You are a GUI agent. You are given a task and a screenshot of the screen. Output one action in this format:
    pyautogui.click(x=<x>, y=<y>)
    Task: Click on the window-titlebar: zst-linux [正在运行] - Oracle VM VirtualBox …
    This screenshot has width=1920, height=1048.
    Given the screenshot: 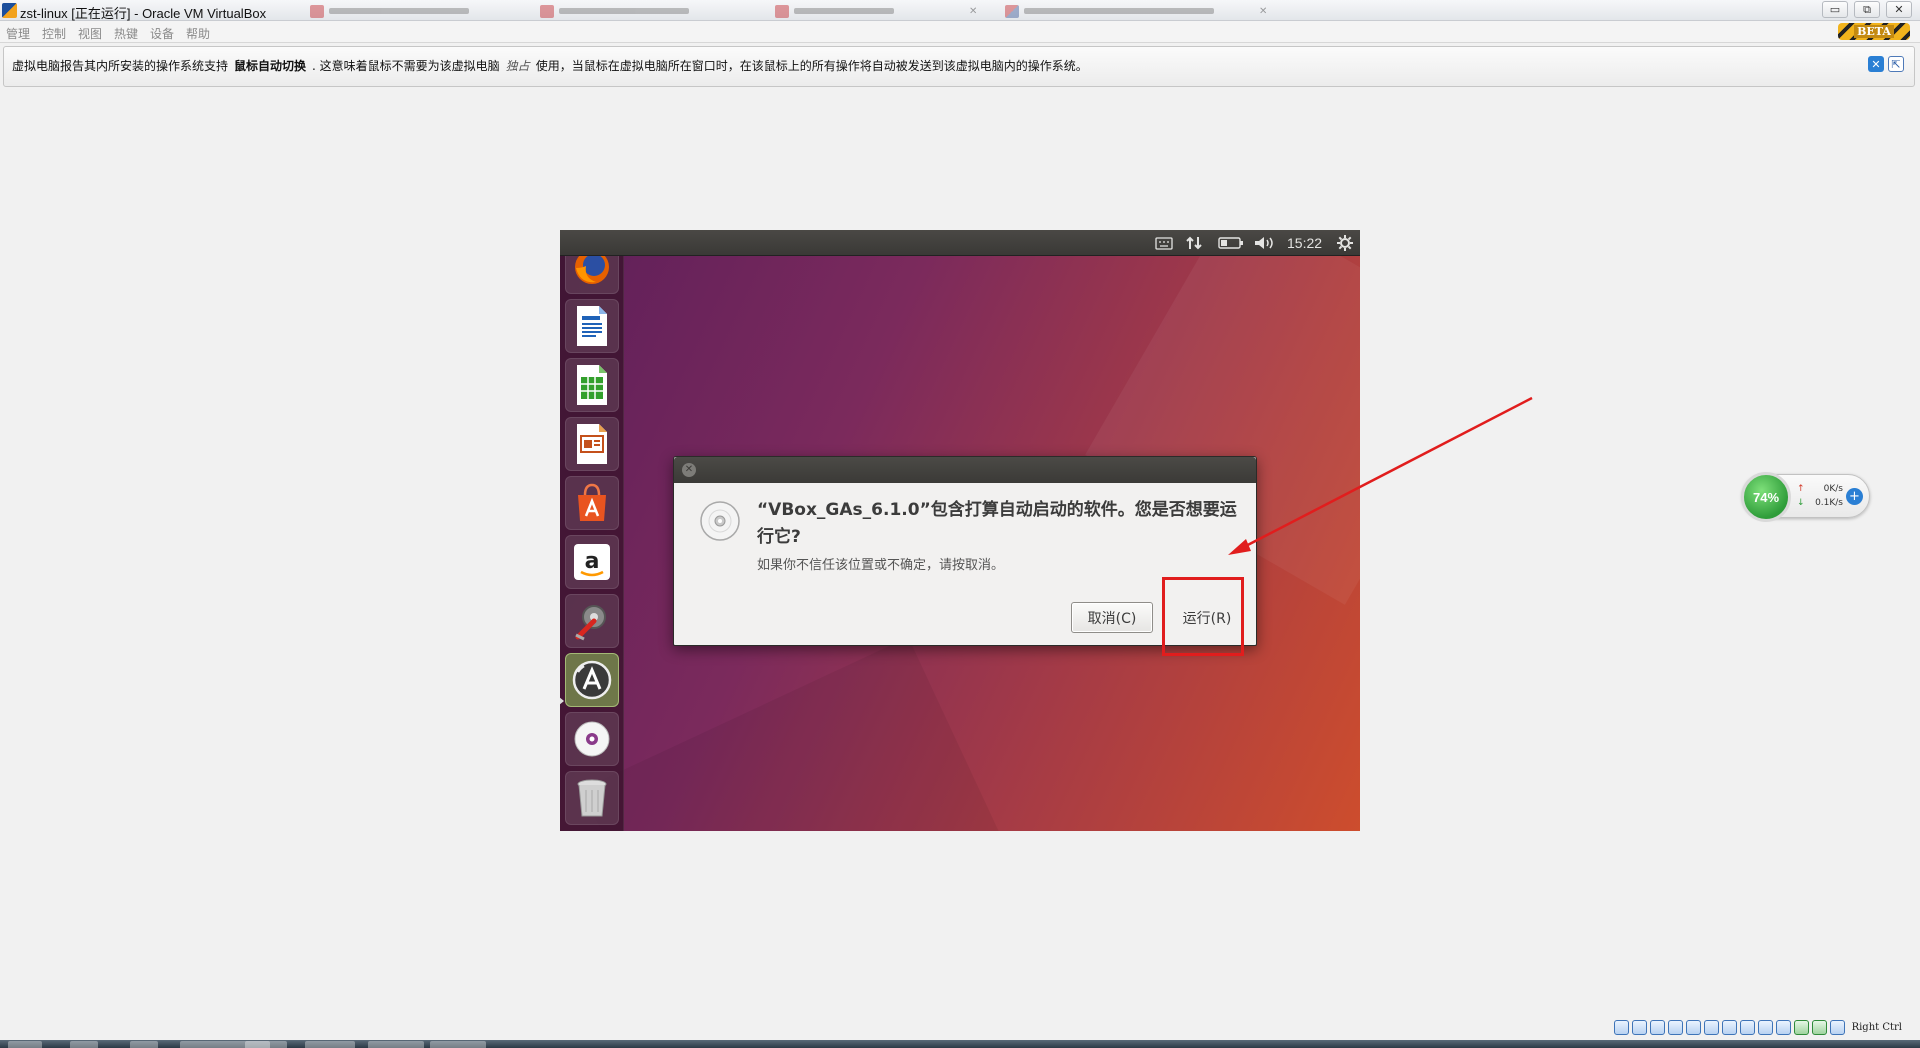 What is the action you would take?
    pyautogui.click(x=960, y=10)
    